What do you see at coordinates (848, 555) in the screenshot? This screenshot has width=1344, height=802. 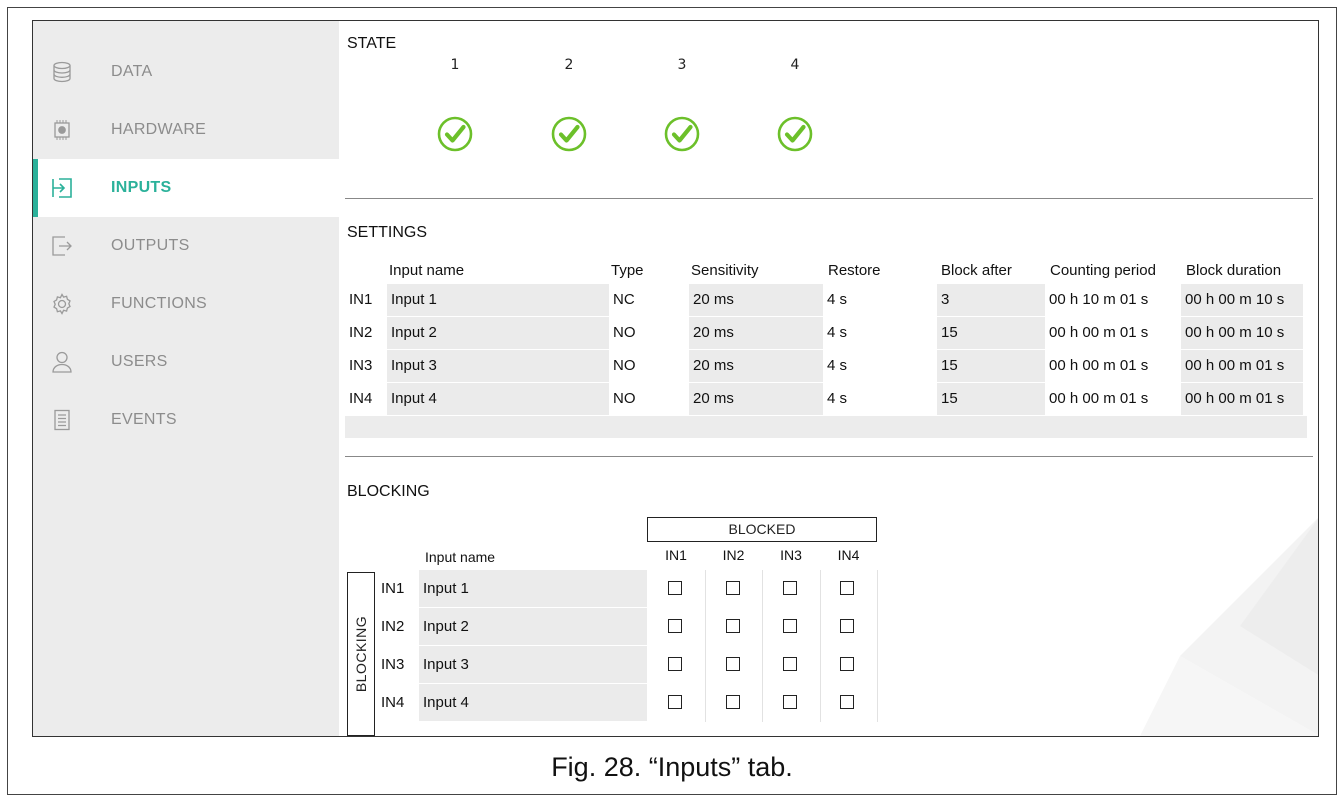 I see `column-header: IN4` at bounding box center [848, 555].